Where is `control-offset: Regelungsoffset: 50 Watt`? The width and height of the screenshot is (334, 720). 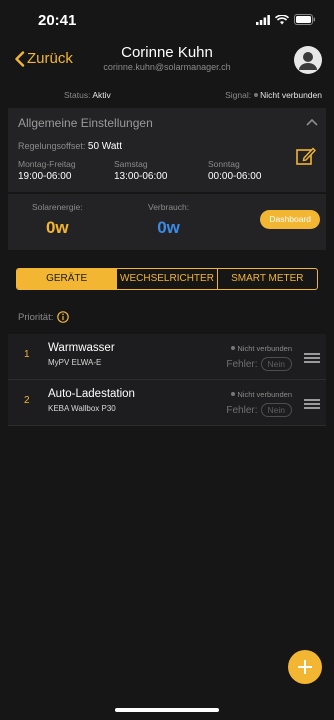
control-offset: Regelungsoffset: 50 Watt is located at coordinates (70, 146).